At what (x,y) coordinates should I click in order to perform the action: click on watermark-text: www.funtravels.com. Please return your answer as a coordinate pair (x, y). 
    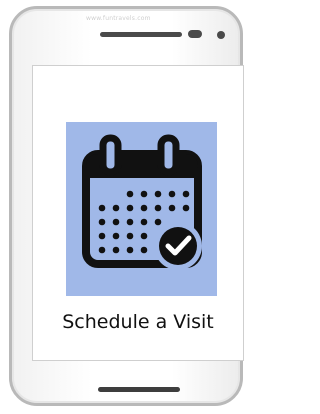
    Looking at the image, I should click on (118, 18).